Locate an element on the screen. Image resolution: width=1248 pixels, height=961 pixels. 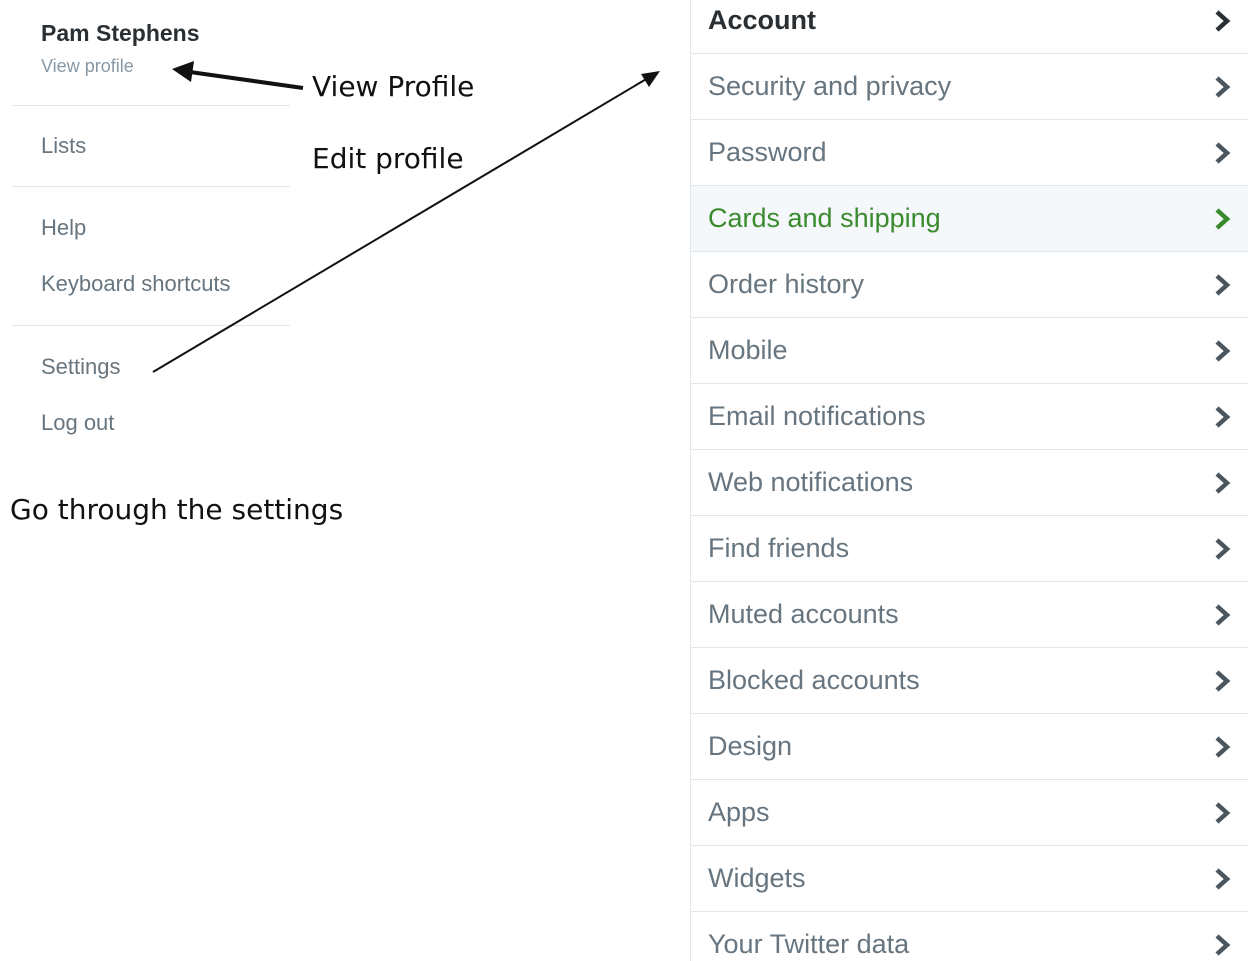
settings-nav-item-label: Your Twitter data is located at coordinates (809, 944).